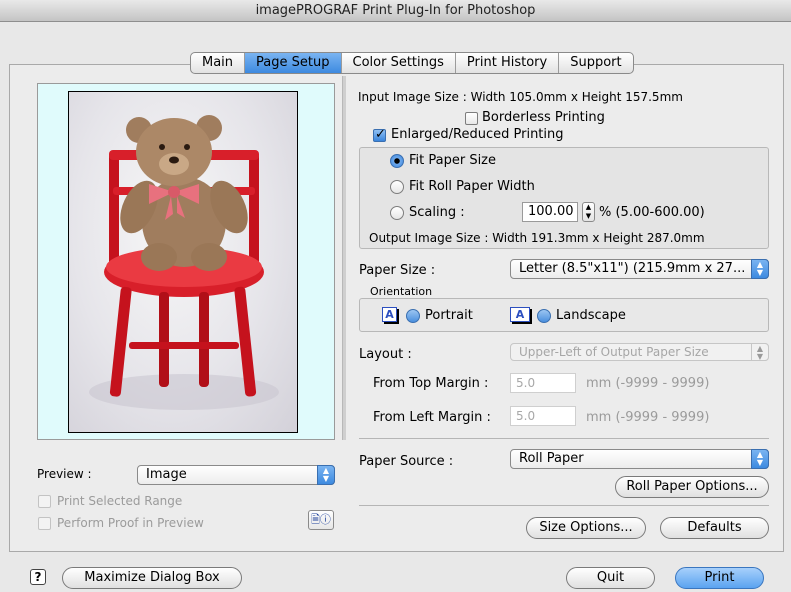 The height and width of the screenshot is (592, 791). What do you see at coordinates (453, 160) in the screenshot?
I see `fit-paper-size-label: Fit Paper Size` at bounding box center [453, 160].